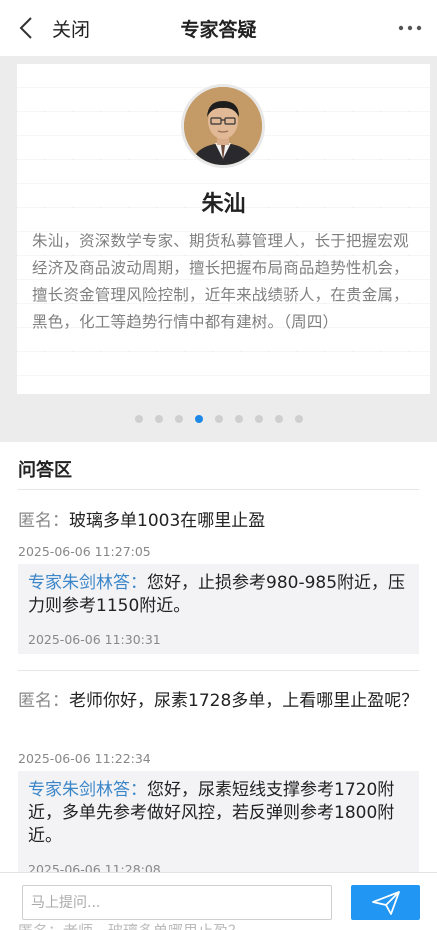 The width and height of the screenshot is (437, 930). I want to click on carousel-indicator, so click(218, 419).